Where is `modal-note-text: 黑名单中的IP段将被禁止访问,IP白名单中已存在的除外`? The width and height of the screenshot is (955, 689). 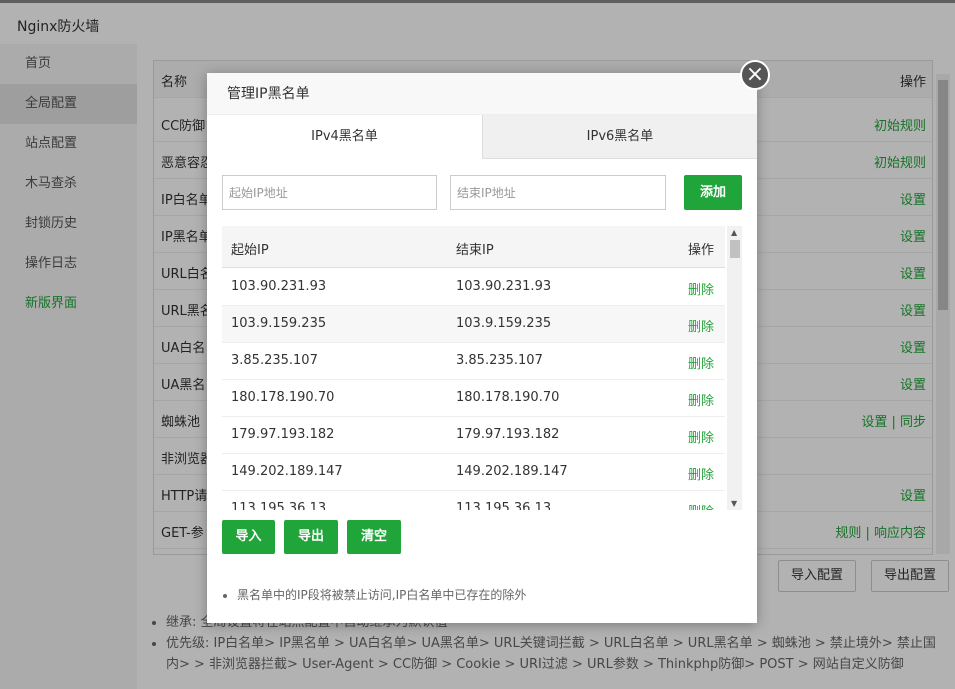 modal-note-text: 黑名单中的IP段将被禁止访问,IP白名单中已存在的除外 is located at coordinates (381, 594).